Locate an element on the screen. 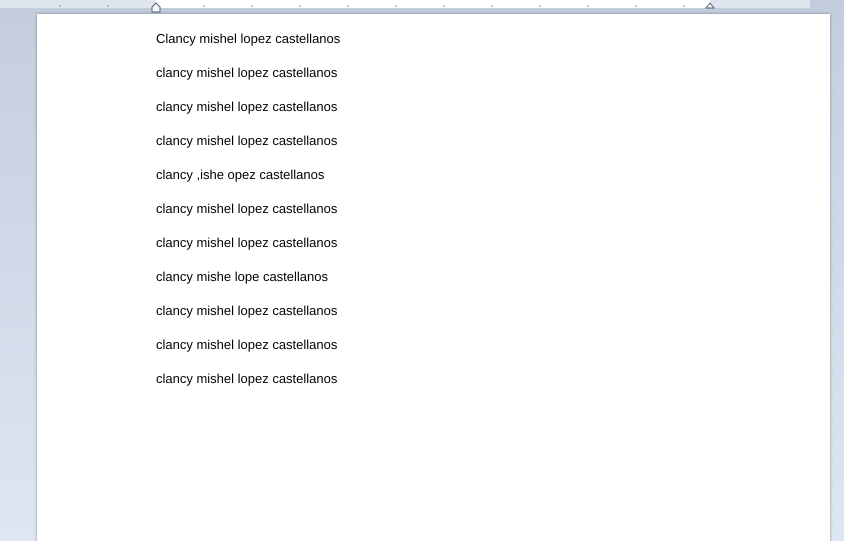 This screenshot has height=541, width=844. paragraph: clancy ,ishe opez castellanos is located at coordinates (240, 174).